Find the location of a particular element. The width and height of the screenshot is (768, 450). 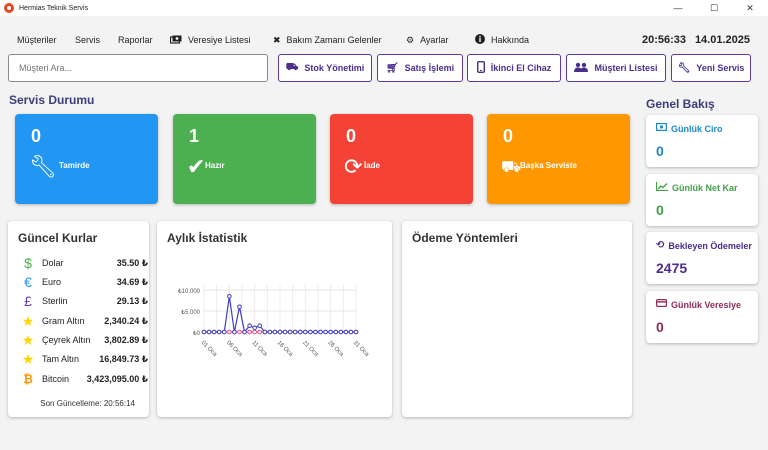

daily-revenue-value: 0 is located at coordinates (660, 151).